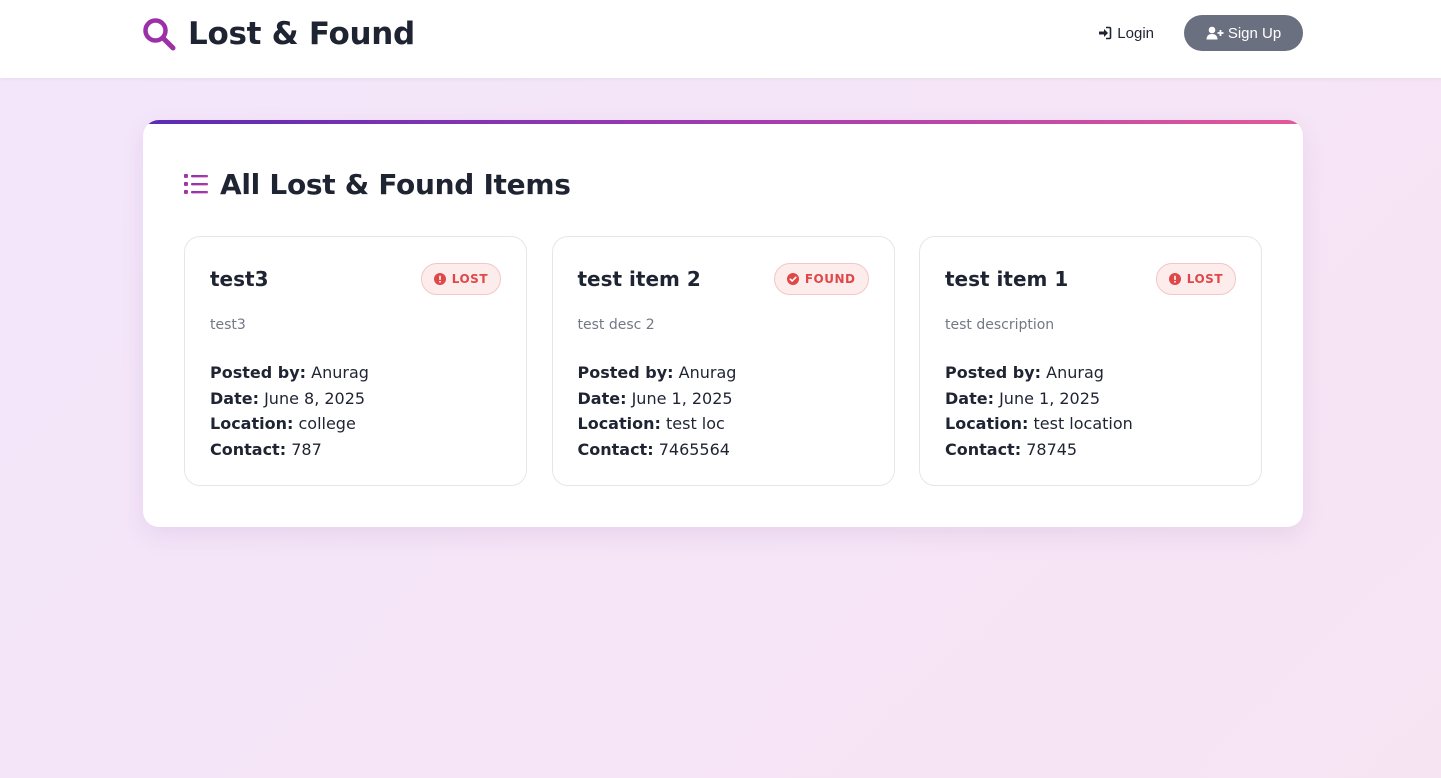 Image resolution: width=1441 pixels, height=778 pixels. What do you see at coordinates (1254, 33) in the screenshot?
I see `signup-label: Sign Up` at bounding box center [1254, 33].